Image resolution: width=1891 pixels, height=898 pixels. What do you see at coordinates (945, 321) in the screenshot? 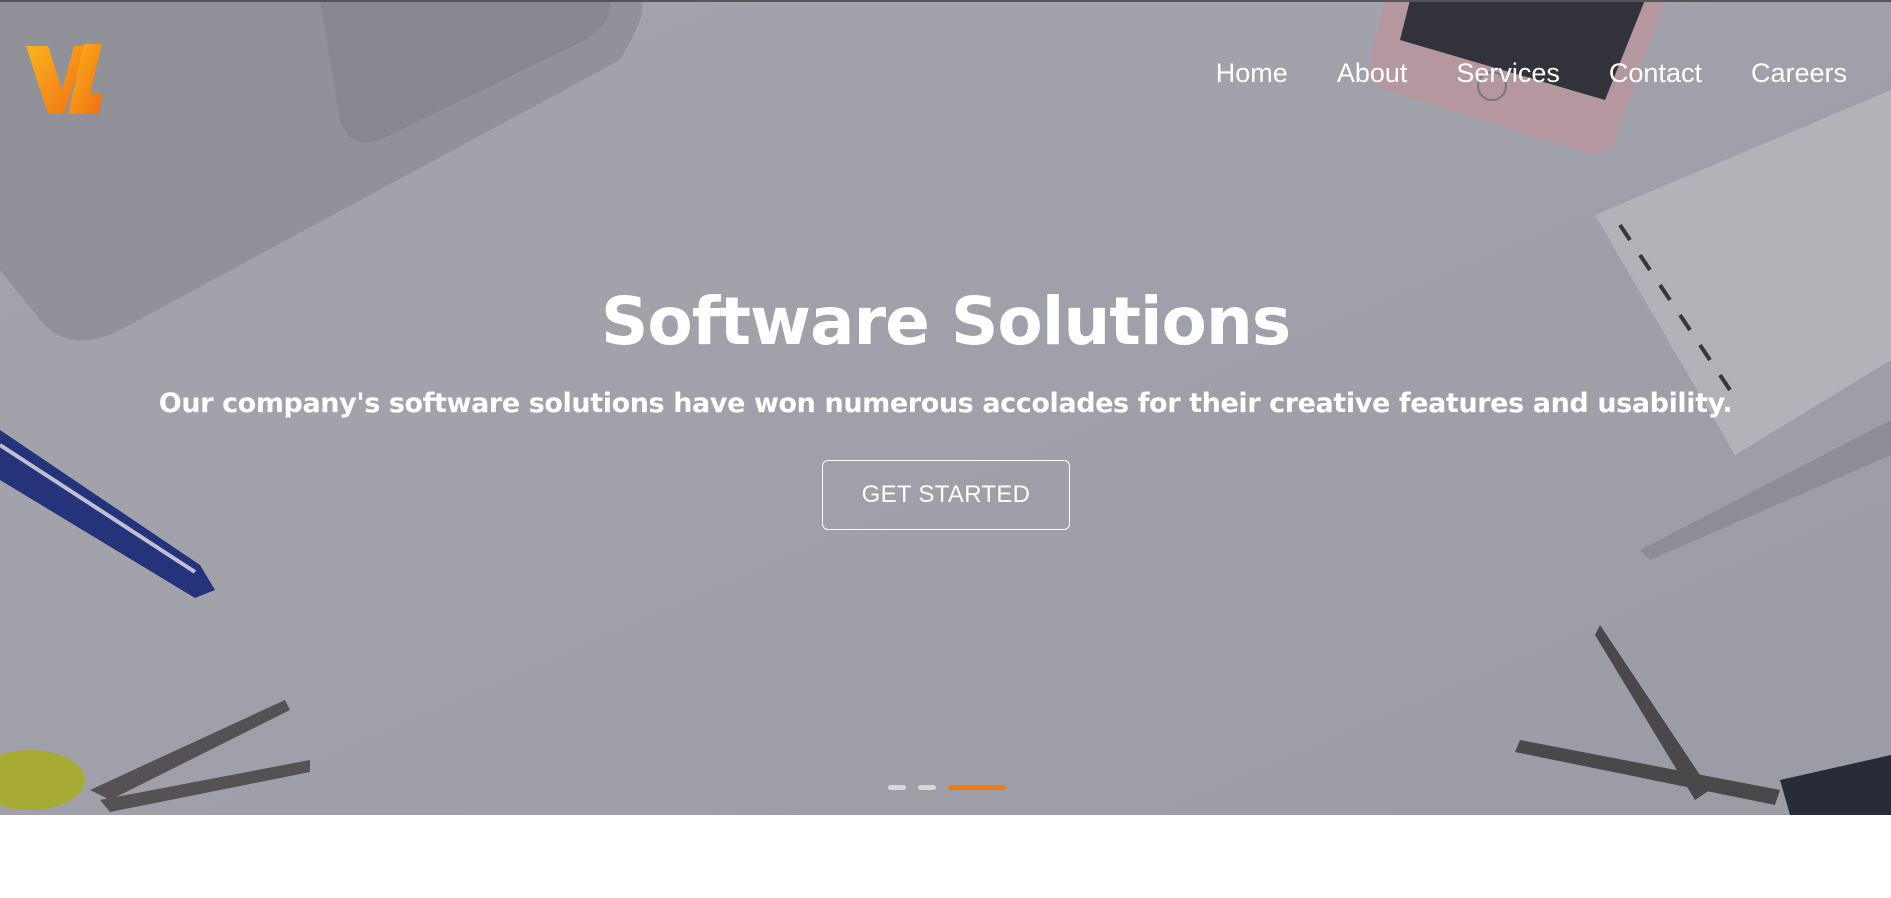
I see `hero-title: Software Solutions` at bounding box center [945, 321].